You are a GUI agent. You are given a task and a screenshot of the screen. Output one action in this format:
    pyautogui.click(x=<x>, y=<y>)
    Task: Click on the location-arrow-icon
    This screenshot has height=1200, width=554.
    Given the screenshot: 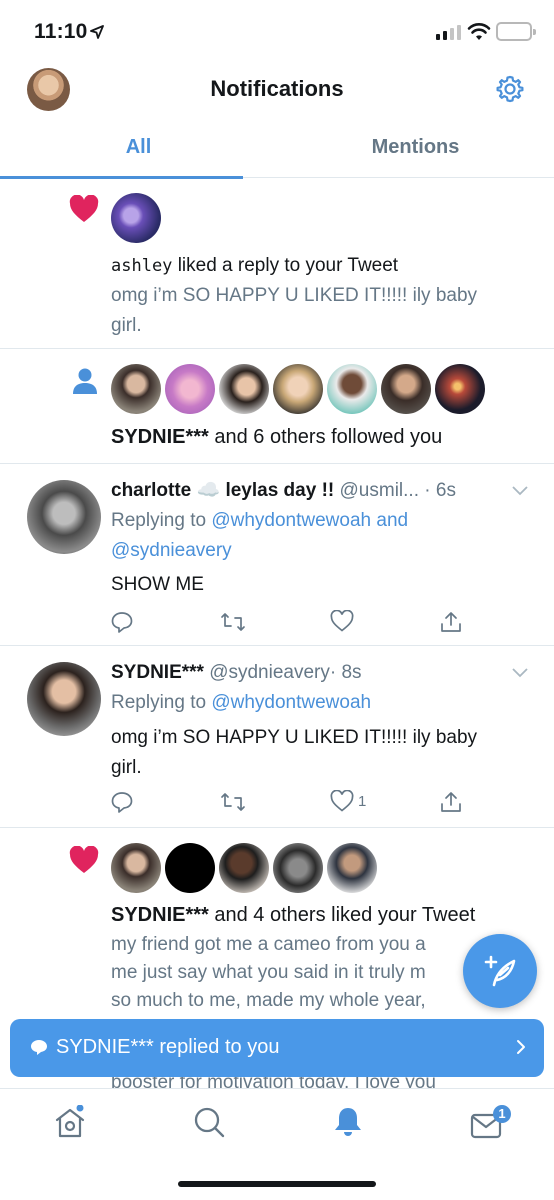 What is the action you would take?
    pyautogui.click(x=97, y=32)
    